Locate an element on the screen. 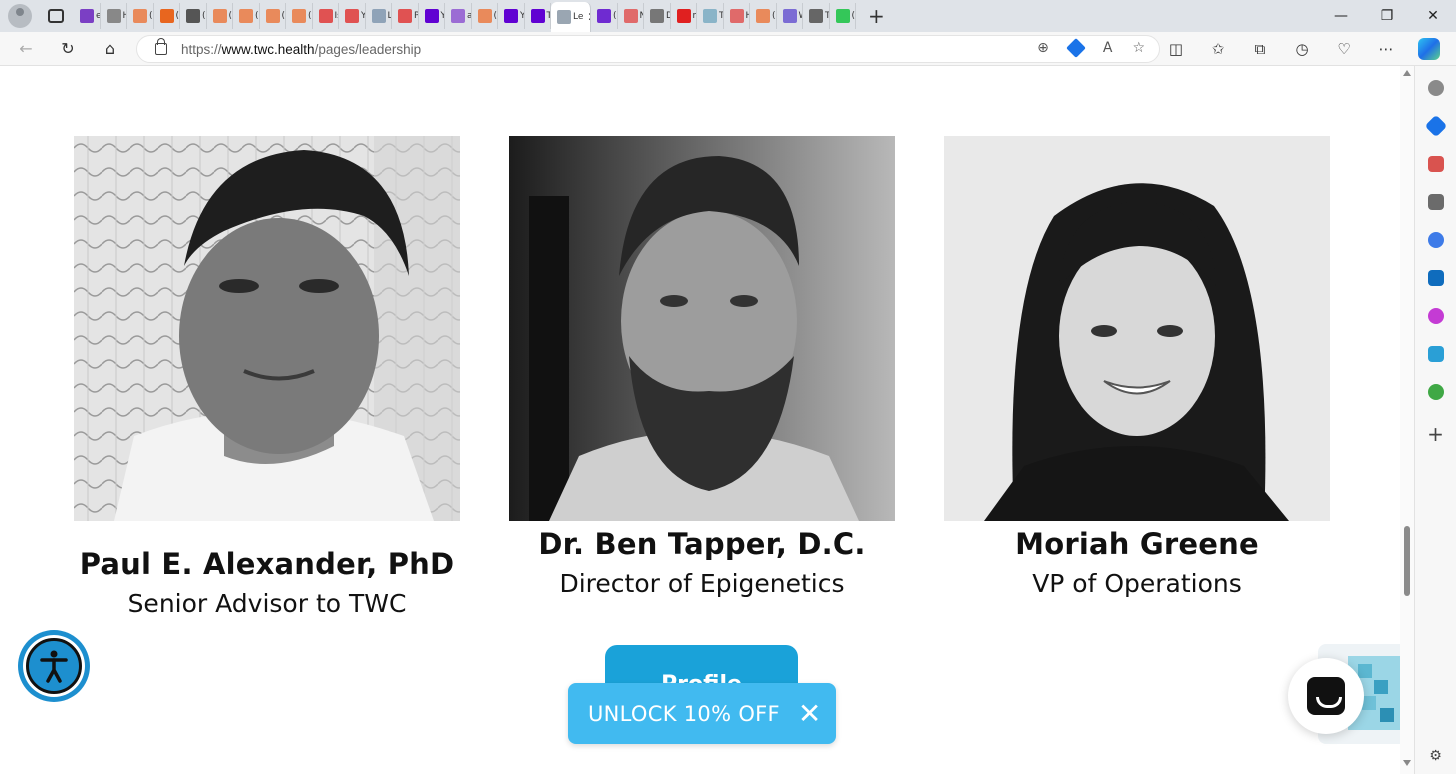 The width and height of the screenshot is (1456, 774). sidebar-copilot-icon is located at coordinates (1435, 240).